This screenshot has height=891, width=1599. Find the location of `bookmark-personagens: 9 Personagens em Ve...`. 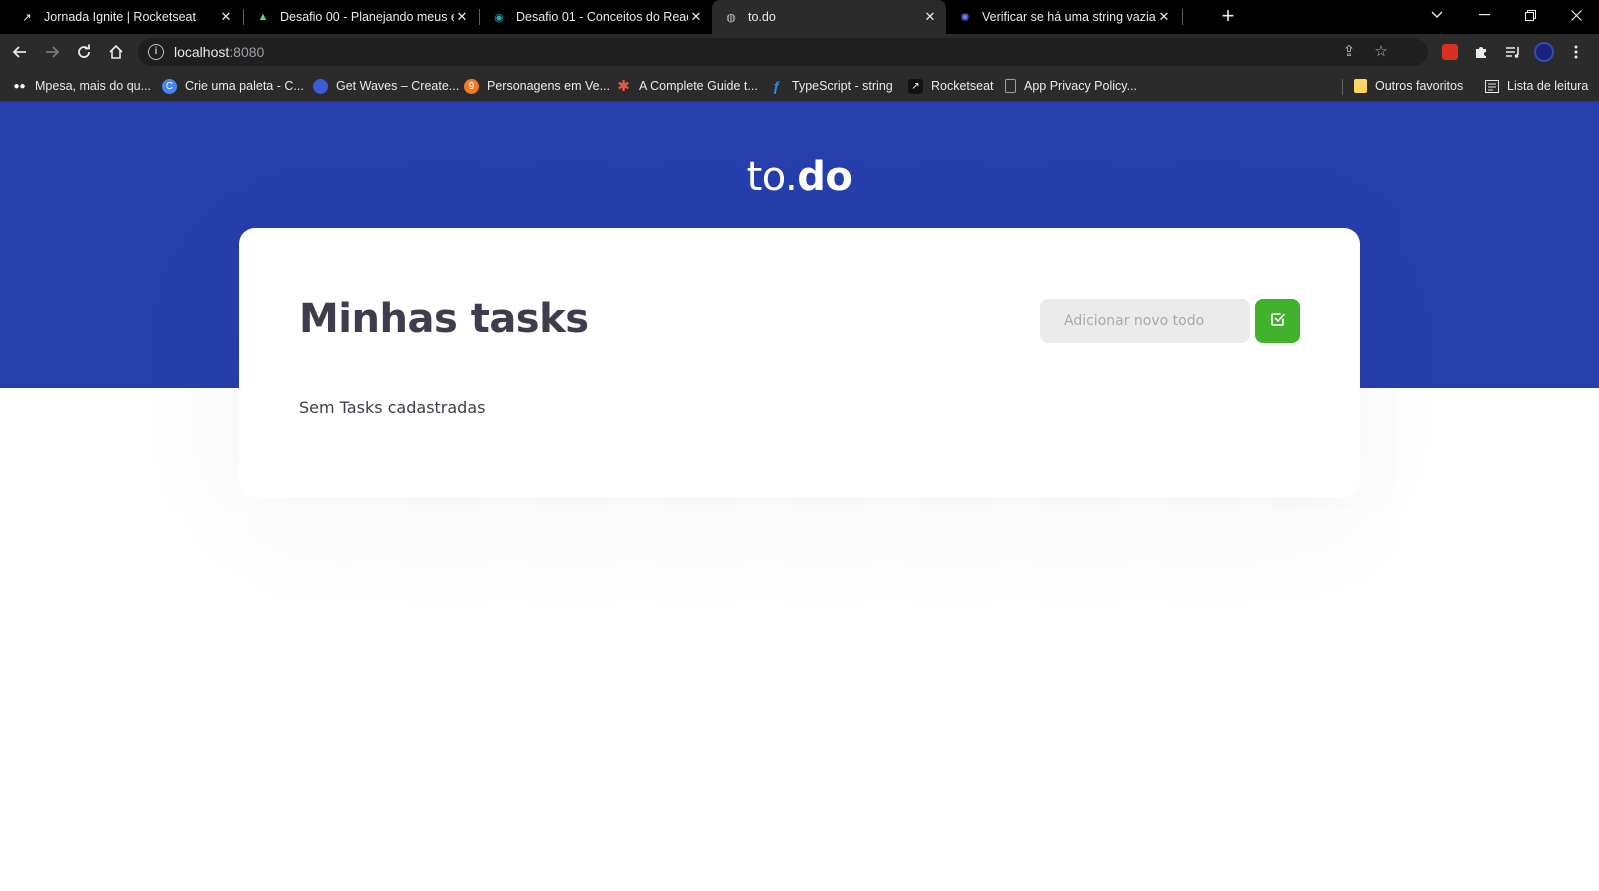

bookmark-personagens: 9 Personagens em Ve... is located at coordinates (537, 86).